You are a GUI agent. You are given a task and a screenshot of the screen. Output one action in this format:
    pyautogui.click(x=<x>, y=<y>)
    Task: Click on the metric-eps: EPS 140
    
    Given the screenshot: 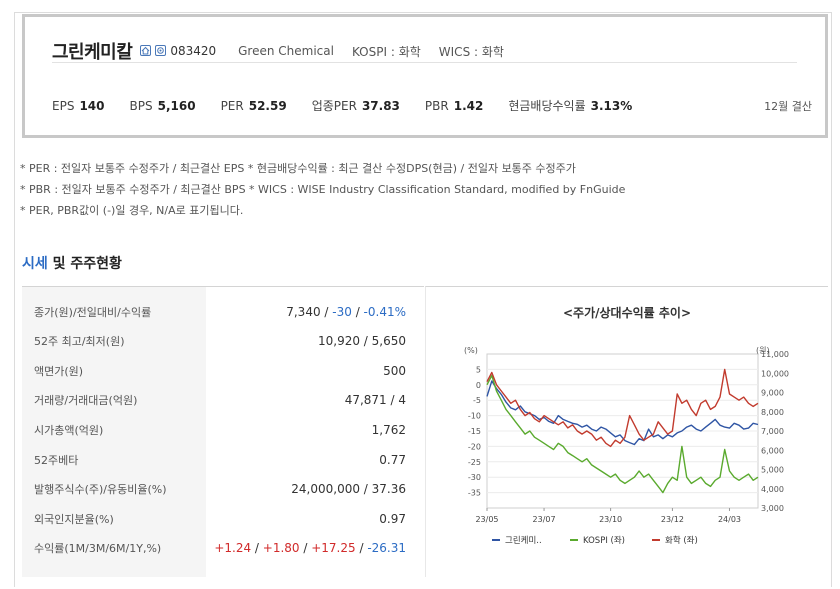 What is the action you would take?
    pyautogui.click(x=78, y=106)
    